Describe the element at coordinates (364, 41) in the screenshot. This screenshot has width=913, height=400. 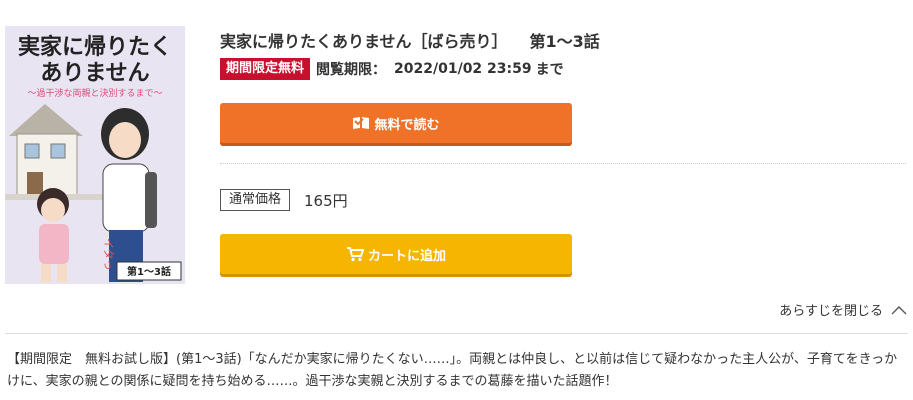
I see `book-title: 実家に帰りたくありません［ばら売り］` at that location.